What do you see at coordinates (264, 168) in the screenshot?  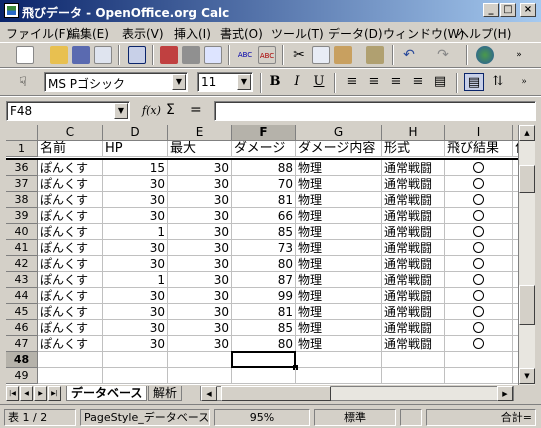 I see `table-cell: 88` at bounding box center [264, 168].